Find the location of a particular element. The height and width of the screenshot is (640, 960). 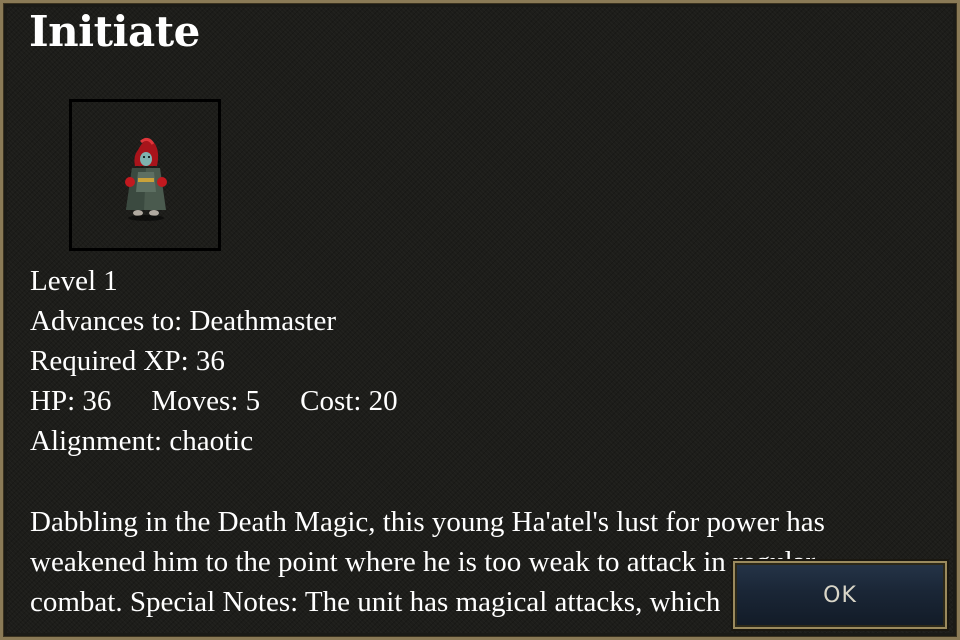

moves-text: Moves: 5 is located at coordinates (206, 401).